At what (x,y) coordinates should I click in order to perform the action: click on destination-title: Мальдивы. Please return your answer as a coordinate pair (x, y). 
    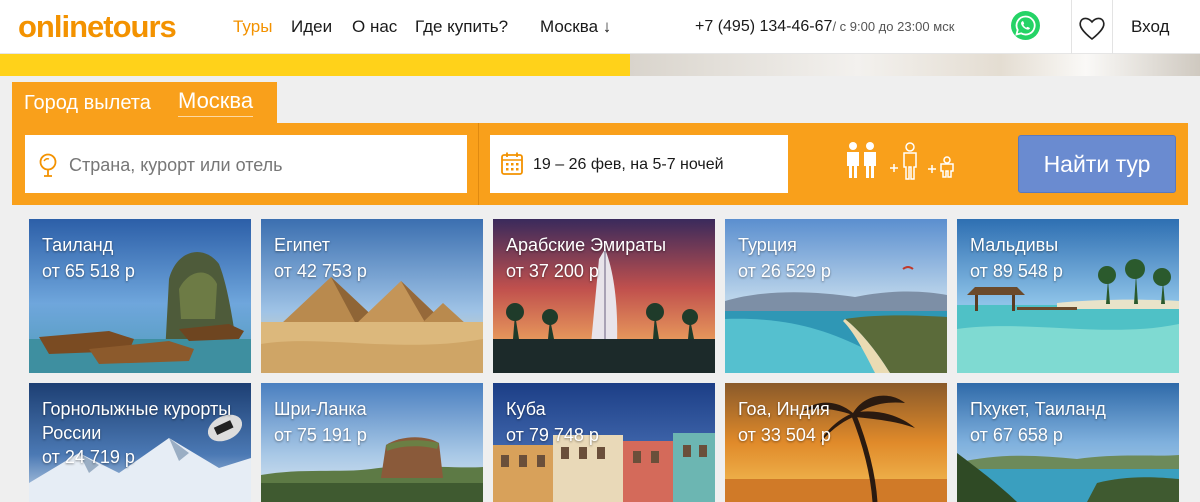
    Looking at the image, I should click on (1014, 245).